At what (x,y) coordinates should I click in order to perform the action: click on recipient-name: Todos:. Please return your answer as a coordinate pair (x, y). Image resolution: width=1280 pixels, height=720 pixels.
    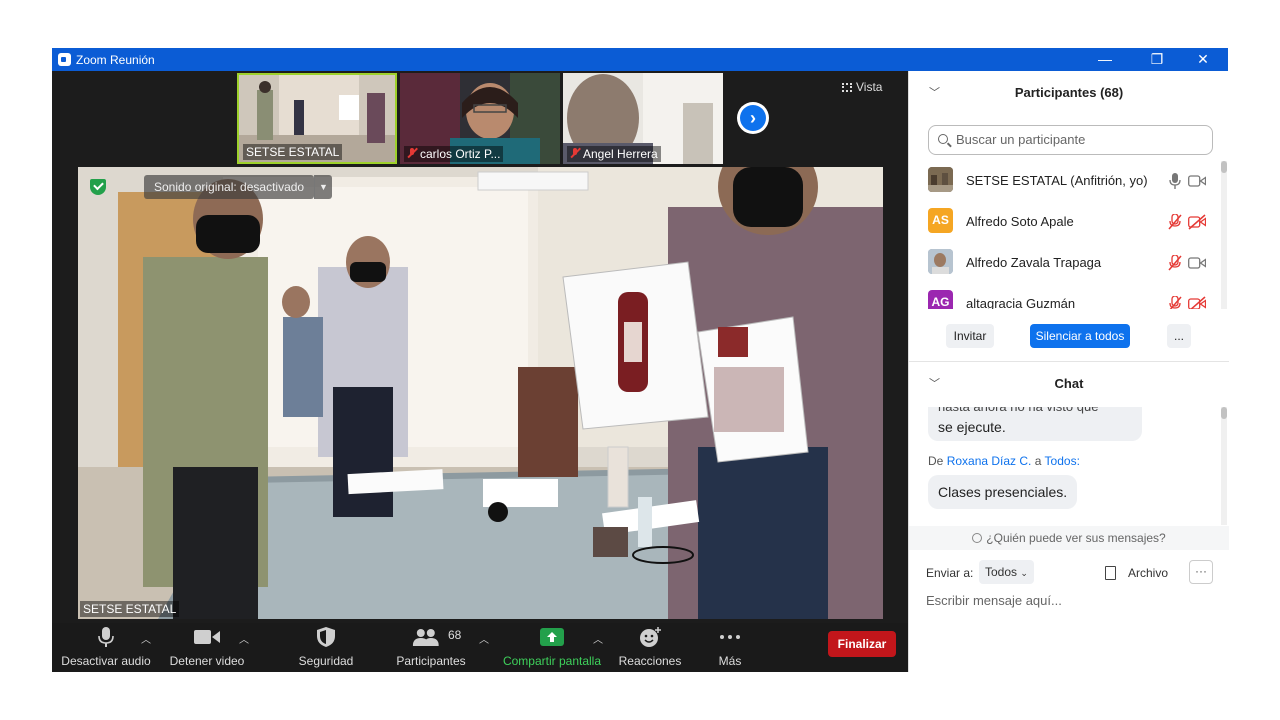
    Looking at the image, I should click on (1062, 461).